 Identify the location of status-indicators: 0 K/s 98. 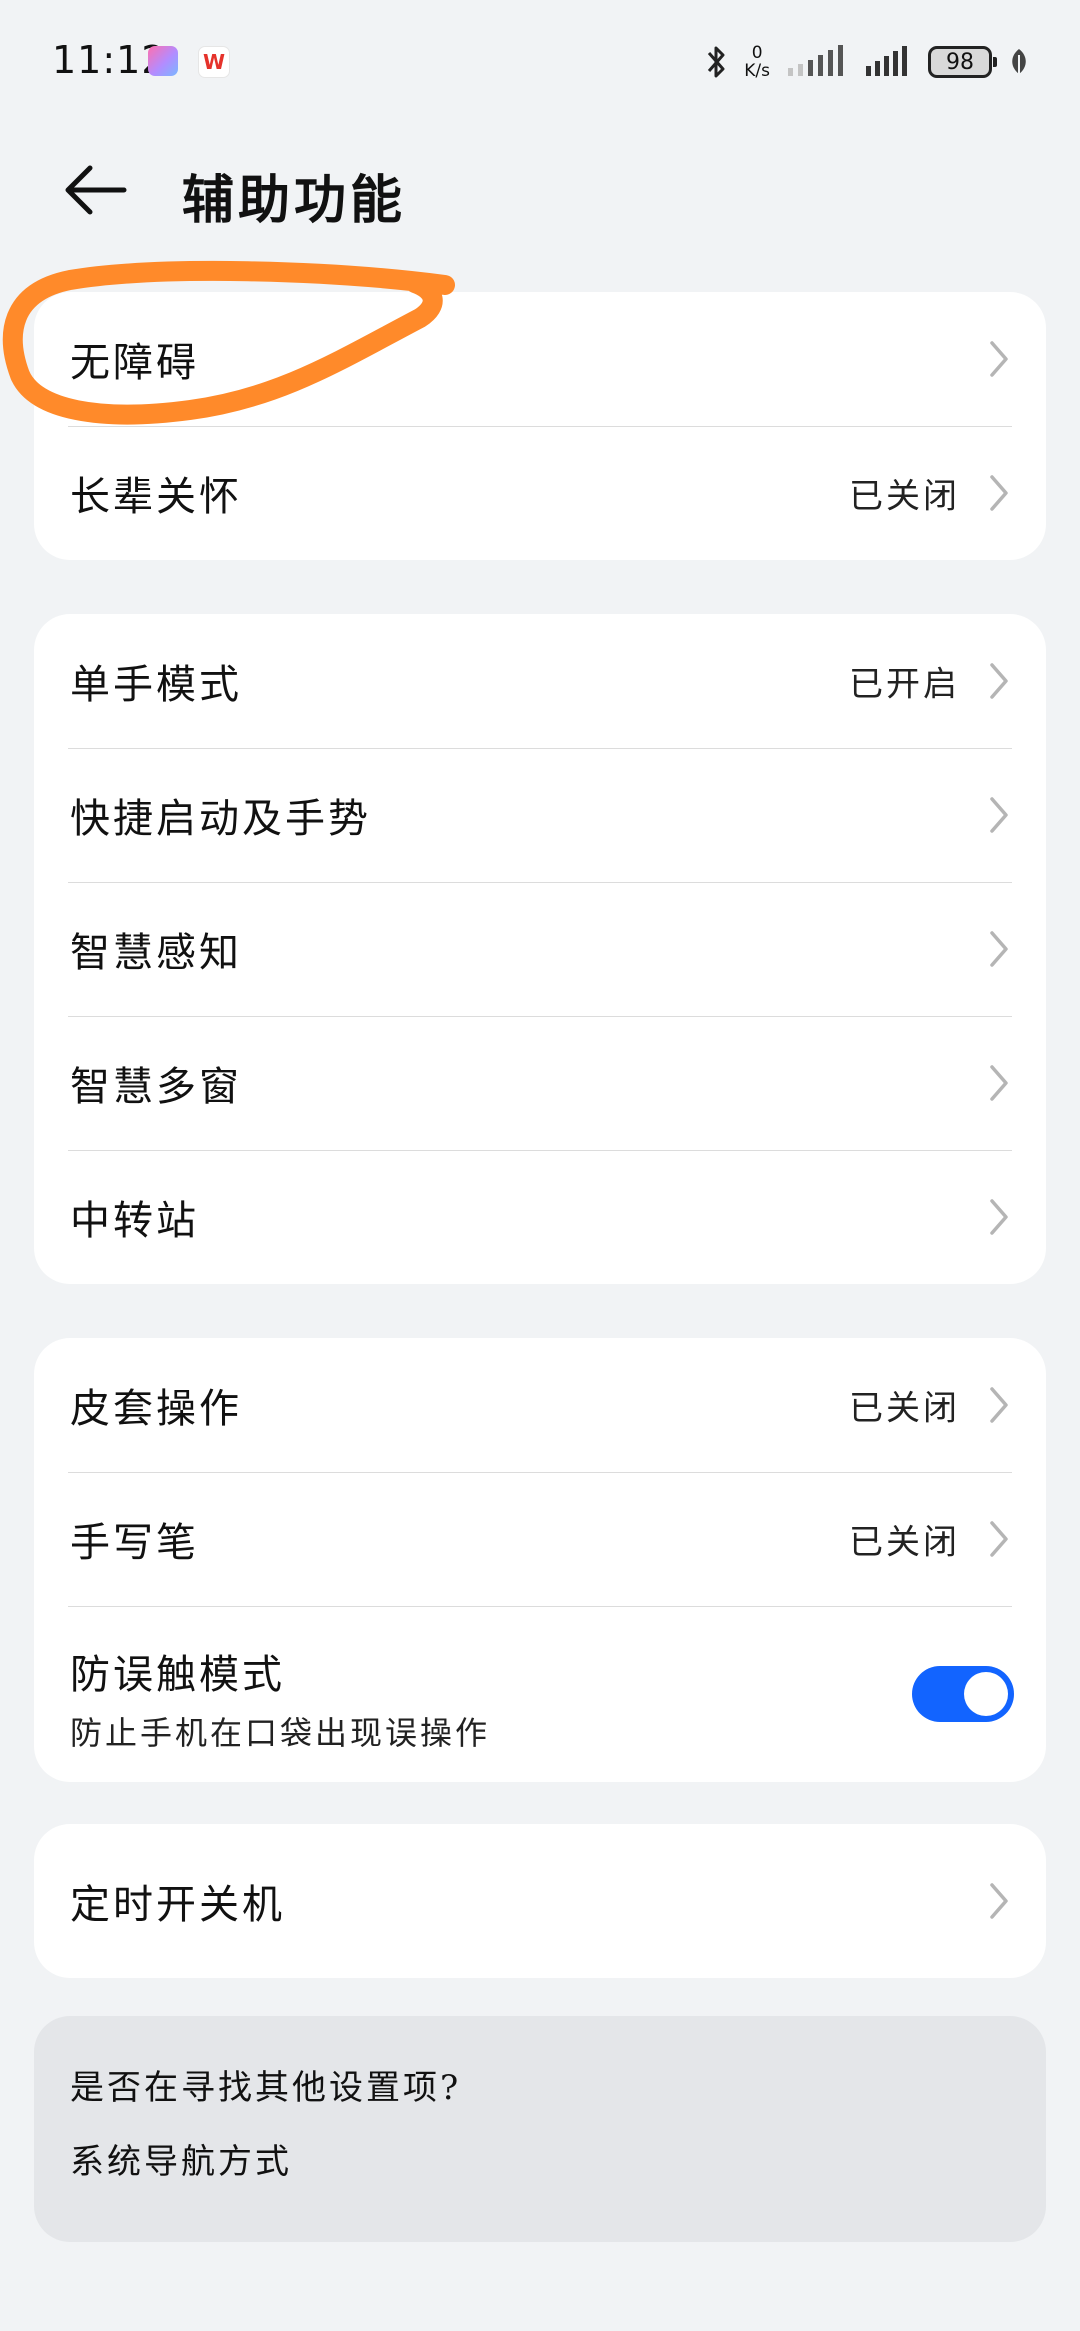
(868, 62).